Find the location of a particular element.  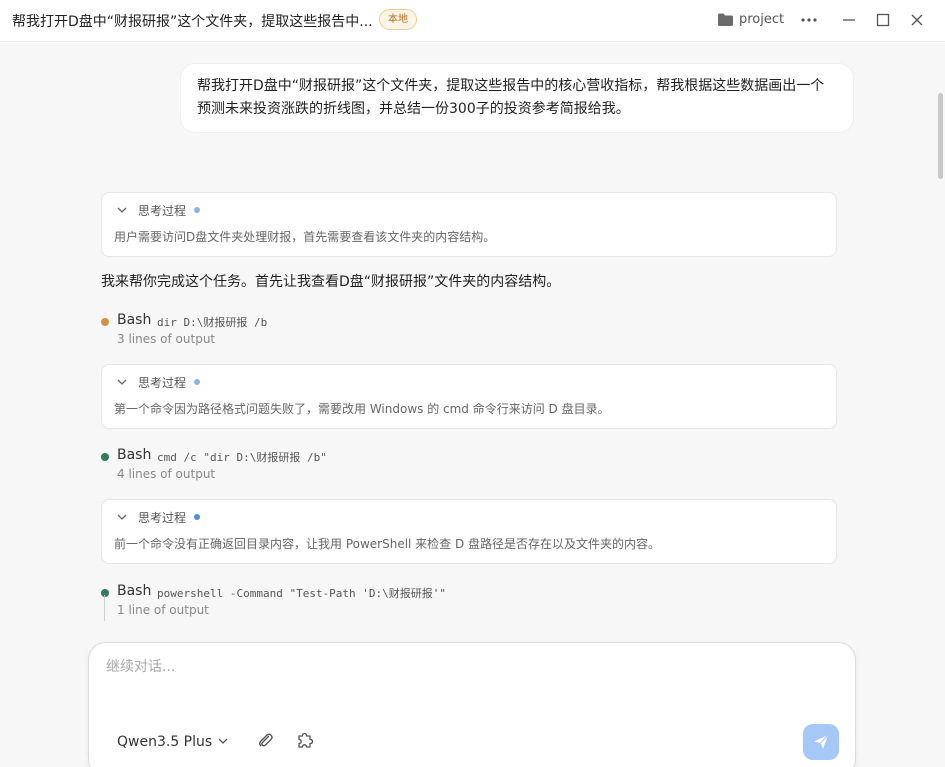

tool-output-summary: 4 lines of output is located at coordinates (166, 474).